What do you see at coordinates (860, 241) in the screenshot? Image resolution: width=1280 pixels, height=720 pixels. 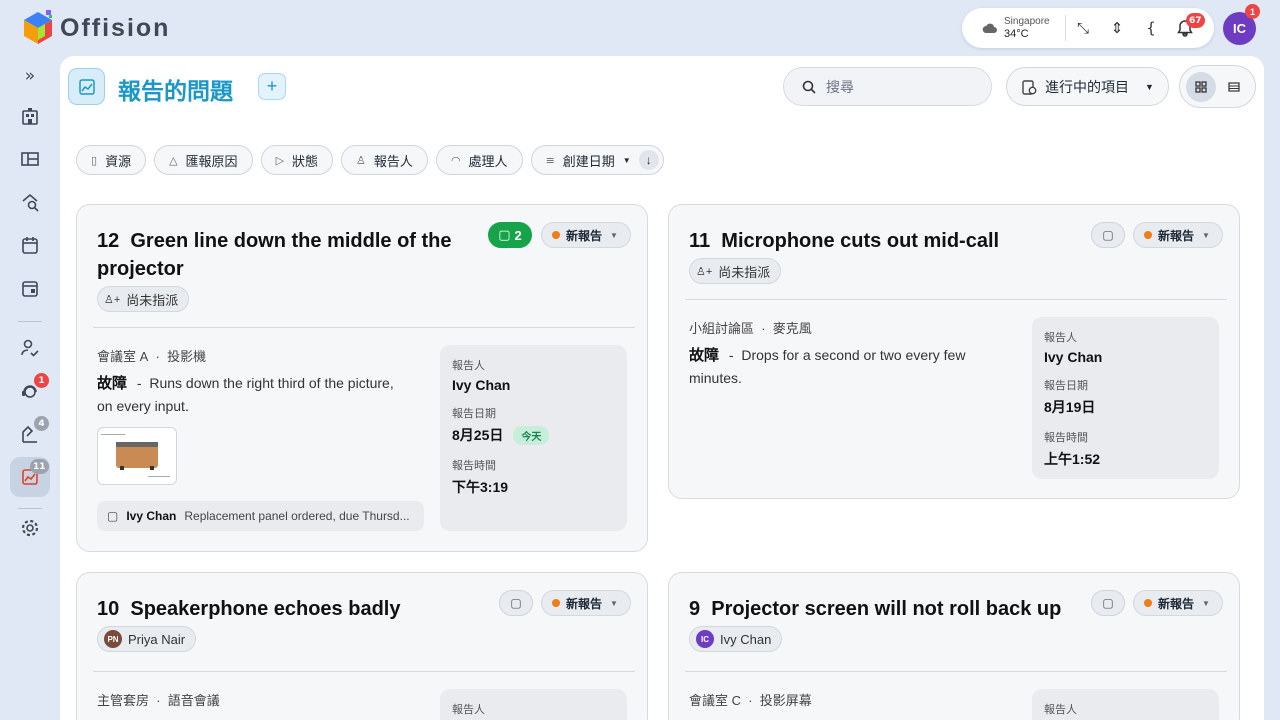 I see `issue-title-text: Microphone cuts out mid-call` at bounding box center [860, 241].